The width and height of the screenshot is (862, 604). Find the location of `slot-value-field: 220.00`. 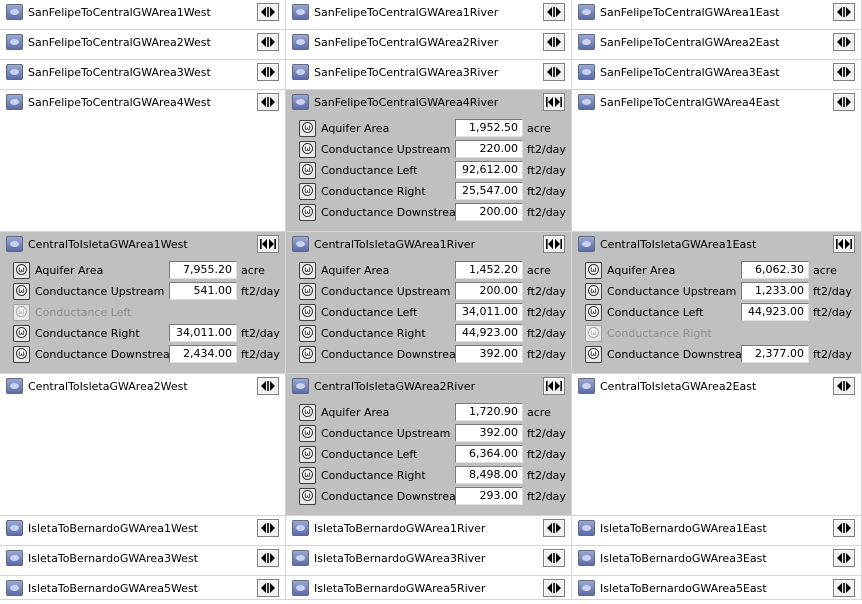

slot-value-field: 220.00 is located at coordinates (489, 149).